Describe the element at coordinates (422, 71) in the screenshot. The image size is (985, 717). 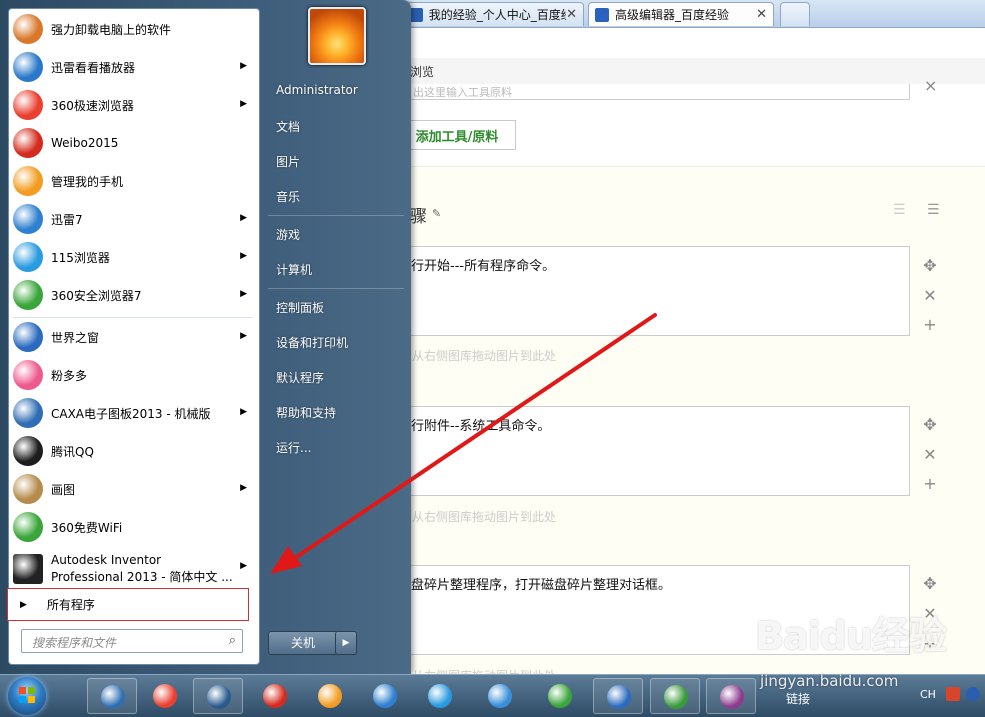
I see `bookmark-item: 浏览` at that location.